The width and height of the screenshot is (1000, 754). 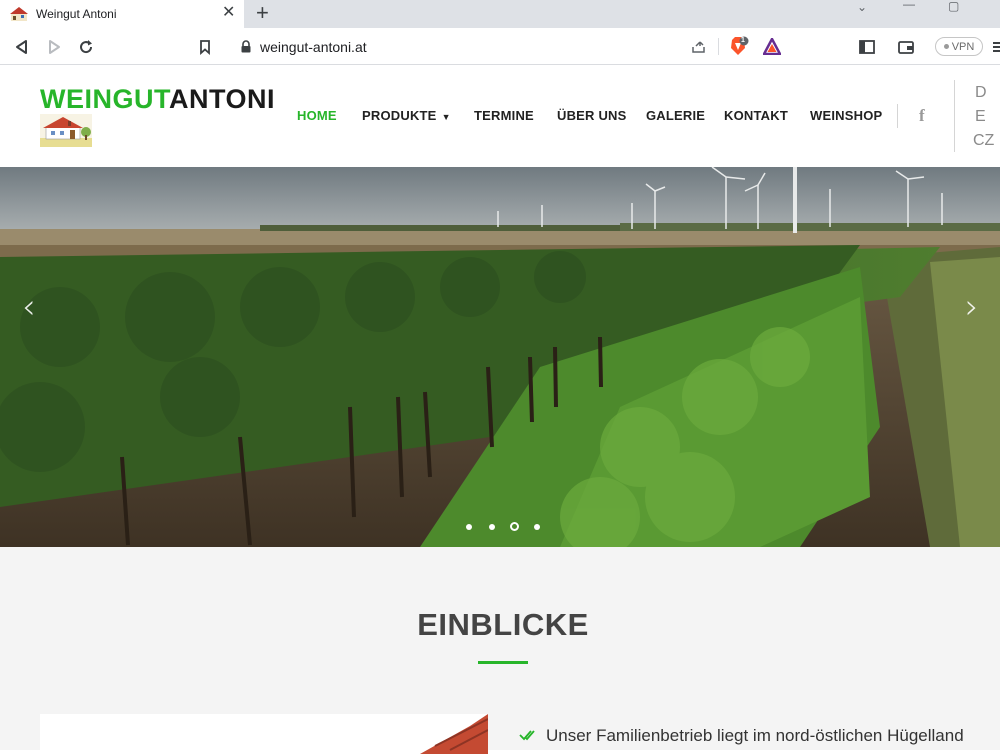 I want to click on house-roof-image, so click(x=264, y=734).